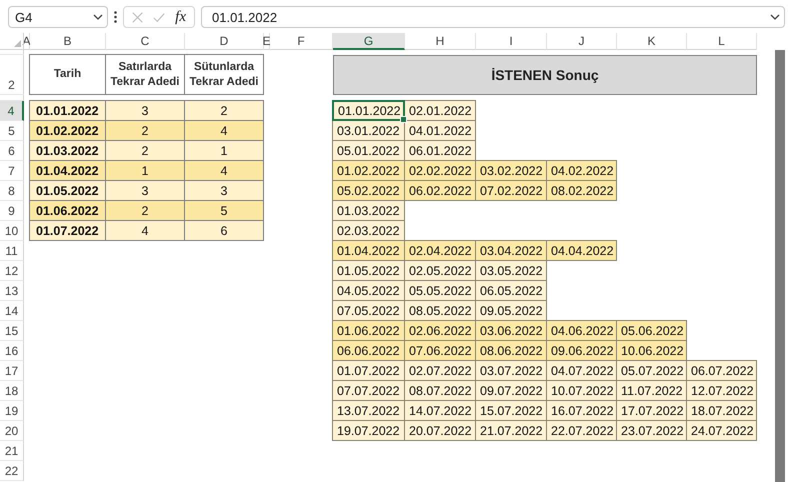  What do you see at coordinates (12, 251) in the screenshot?
I see `row-header: 11` at bounding box center [12, 251].